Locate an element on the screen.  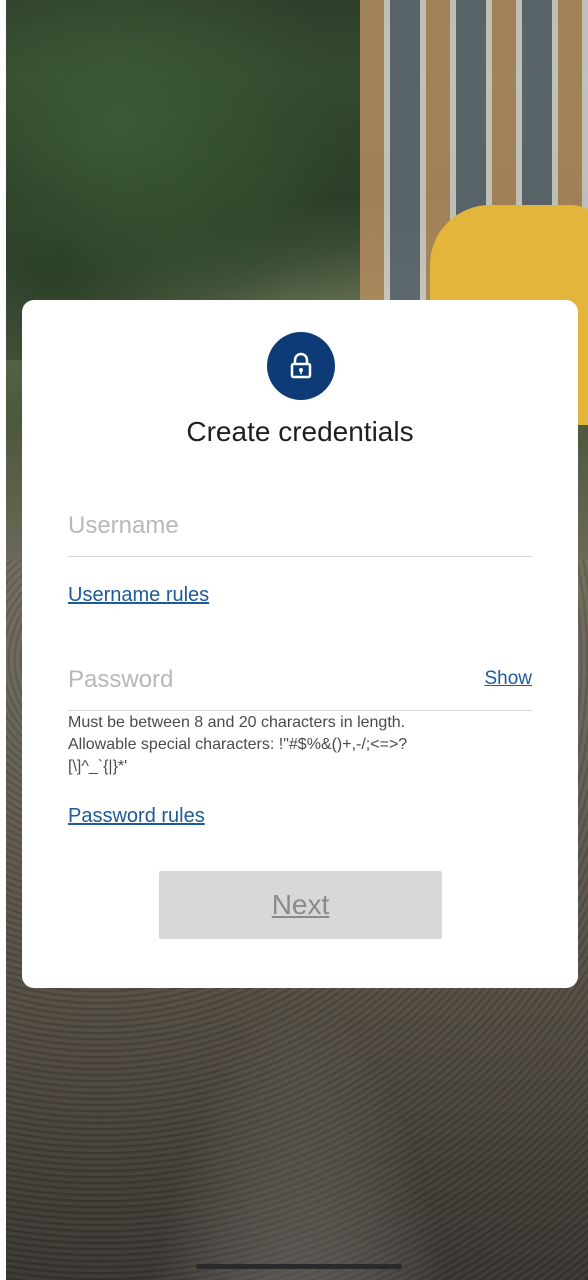
password-rules-link: Password rules is located at coordinates (136, 816).